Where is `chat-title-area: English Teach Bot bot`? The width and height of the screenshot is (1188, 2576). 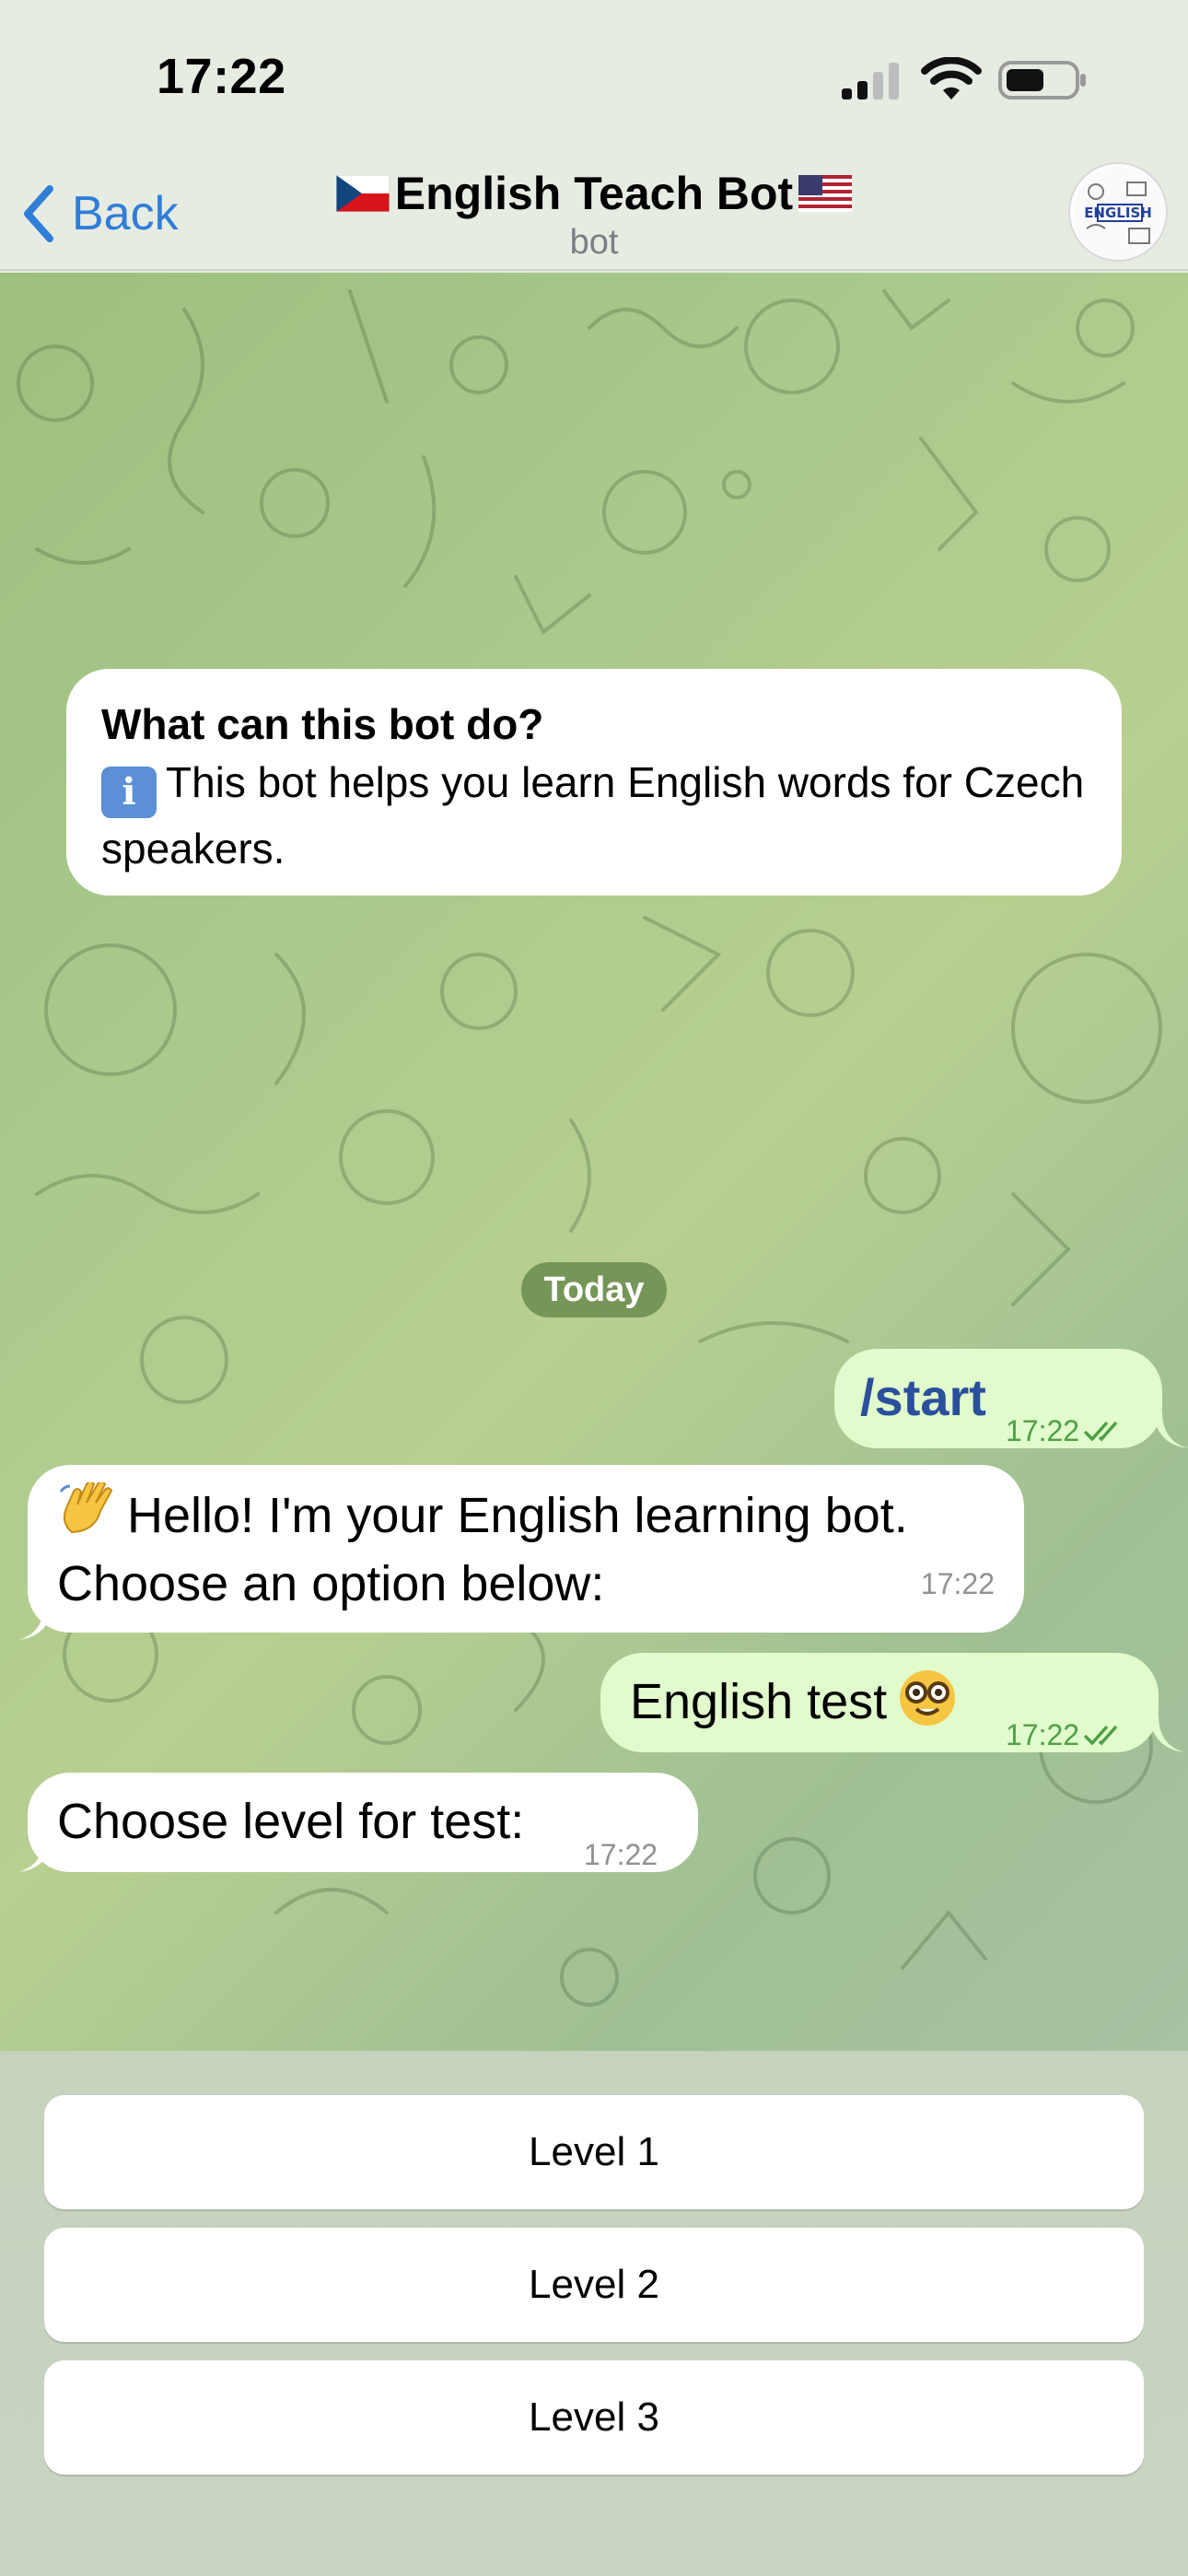 chat-title-area: English Teach Bot bot is located at coordinates (594, 211).